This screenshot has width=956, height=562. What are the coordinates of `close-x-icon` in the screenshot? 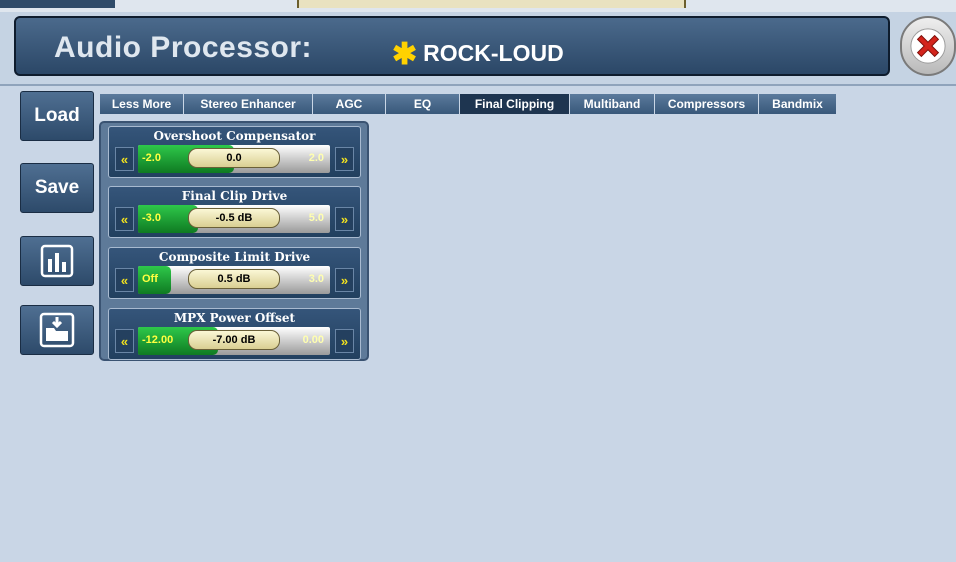 It's located at (928, 46).